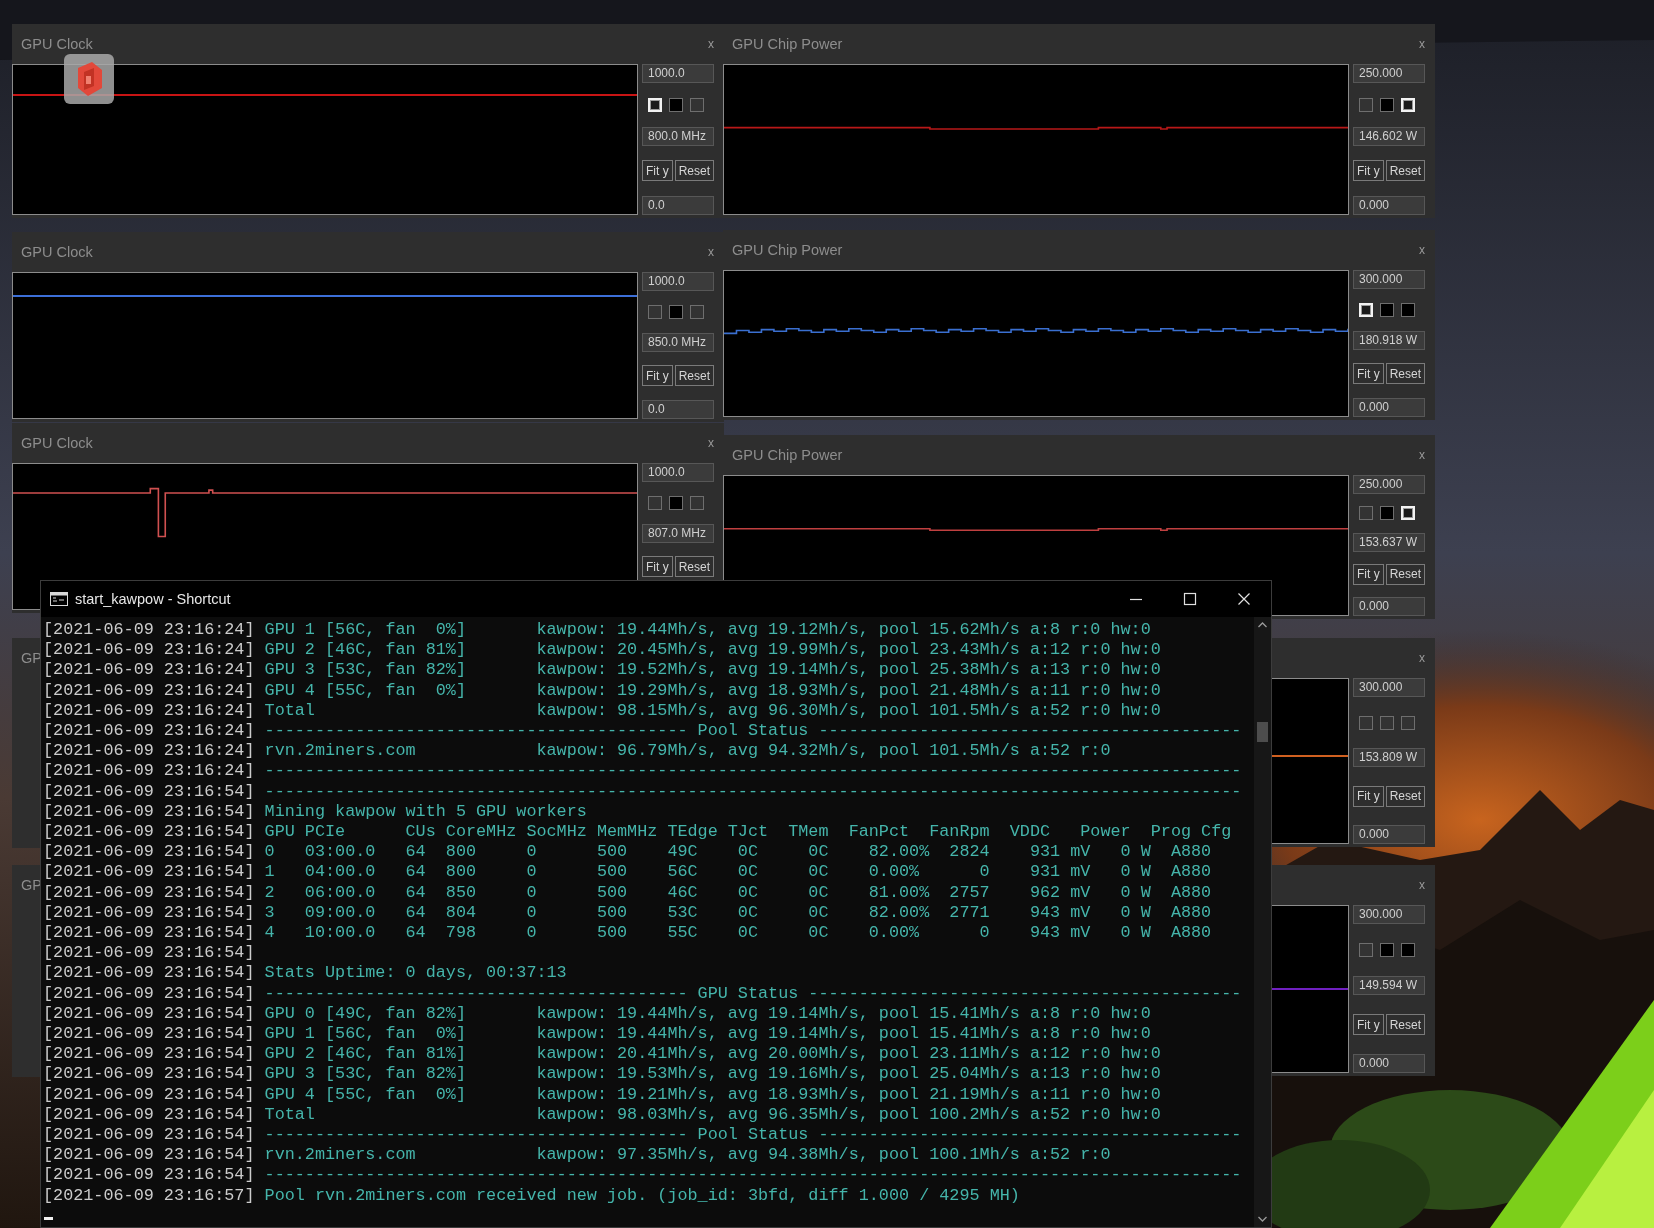  Describe the element at coordinates (712, 670) in the screenshot. I see `log-message: GPU 3 [53C, fan 82%] kawpow: 19.52Mh/s, avg 19.14Mh/s, pool 25.38Mh/s a:13 r:0 hw:0` at that location.